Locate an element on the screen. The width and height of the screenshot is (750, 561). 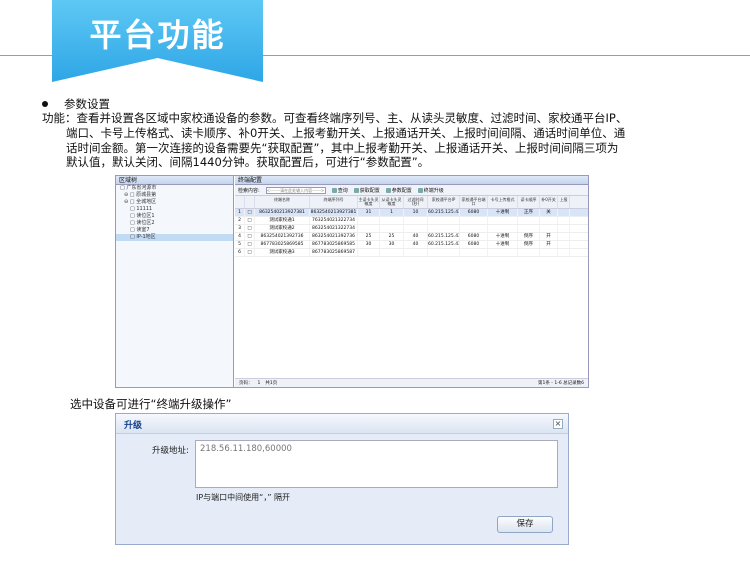
table-cell: 5 is located at coordinates (240, 244).